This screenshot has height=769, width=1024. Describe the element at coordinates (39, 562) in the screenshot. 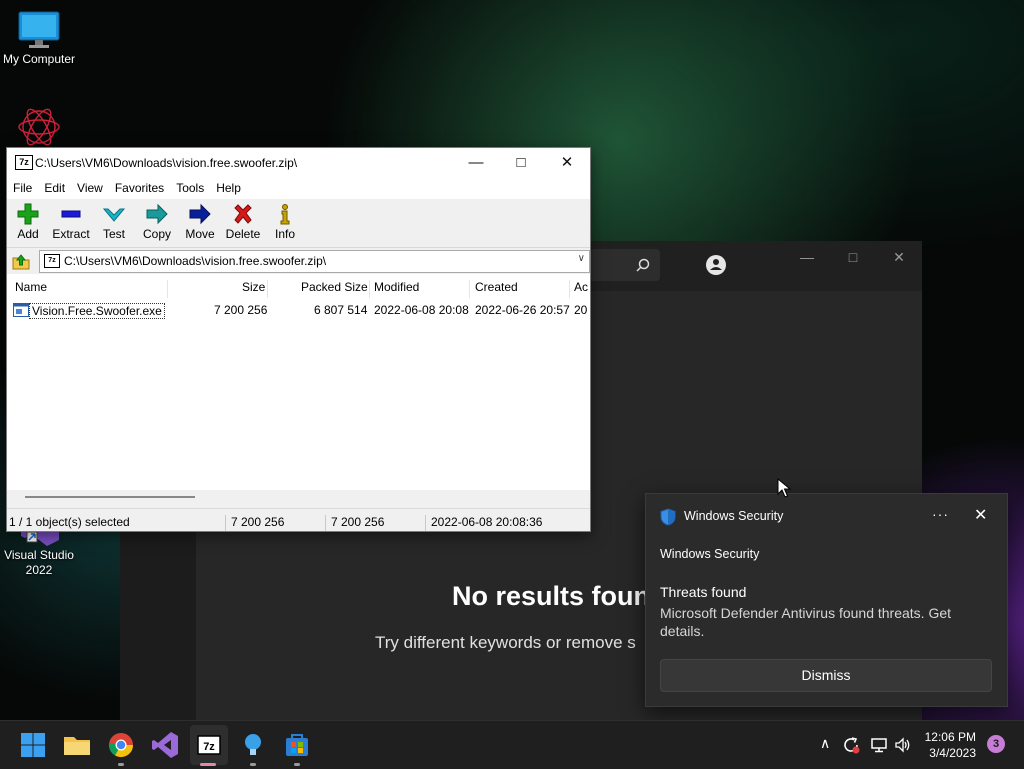

I see `desktop-icon-label: Visual Studio 2022` at that location.